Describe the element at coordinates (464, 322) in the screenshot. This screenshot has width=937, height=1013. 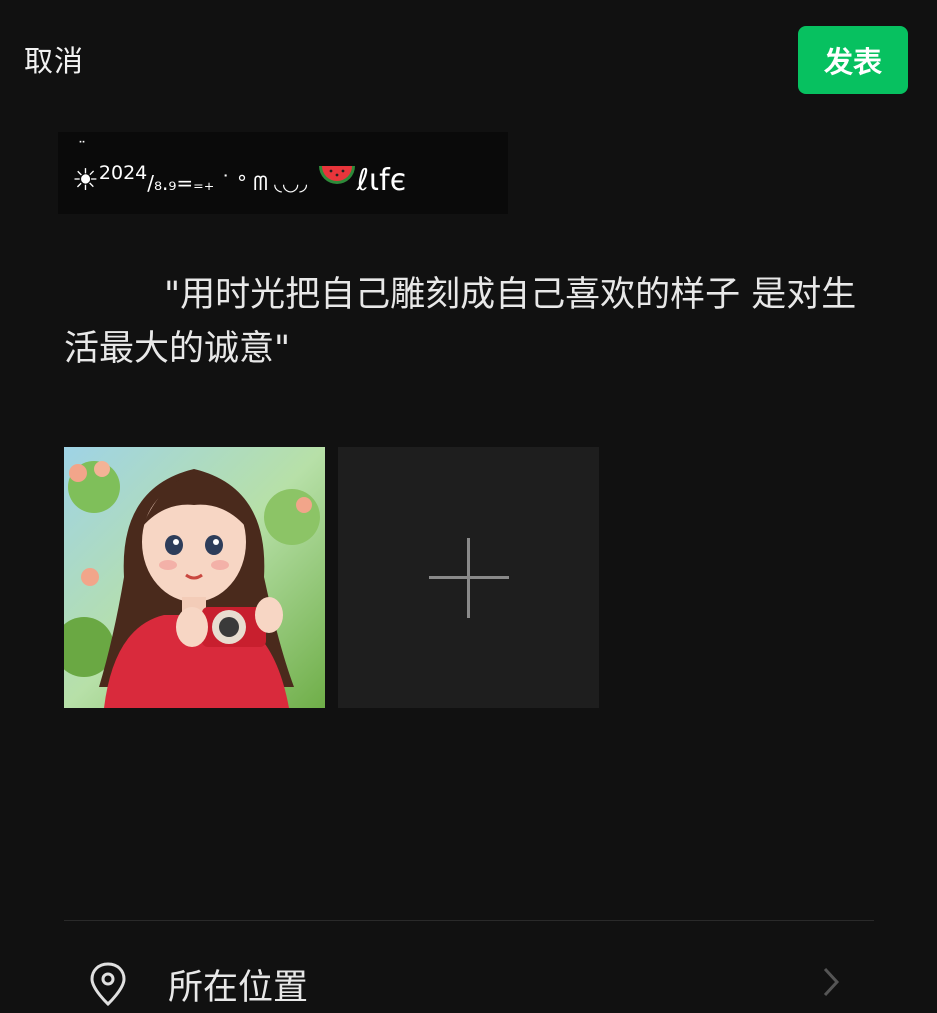
I see `post-text: "用时光把自己雕刻成自己喜欢的样子 是对生活最大的诚意"` at that location.